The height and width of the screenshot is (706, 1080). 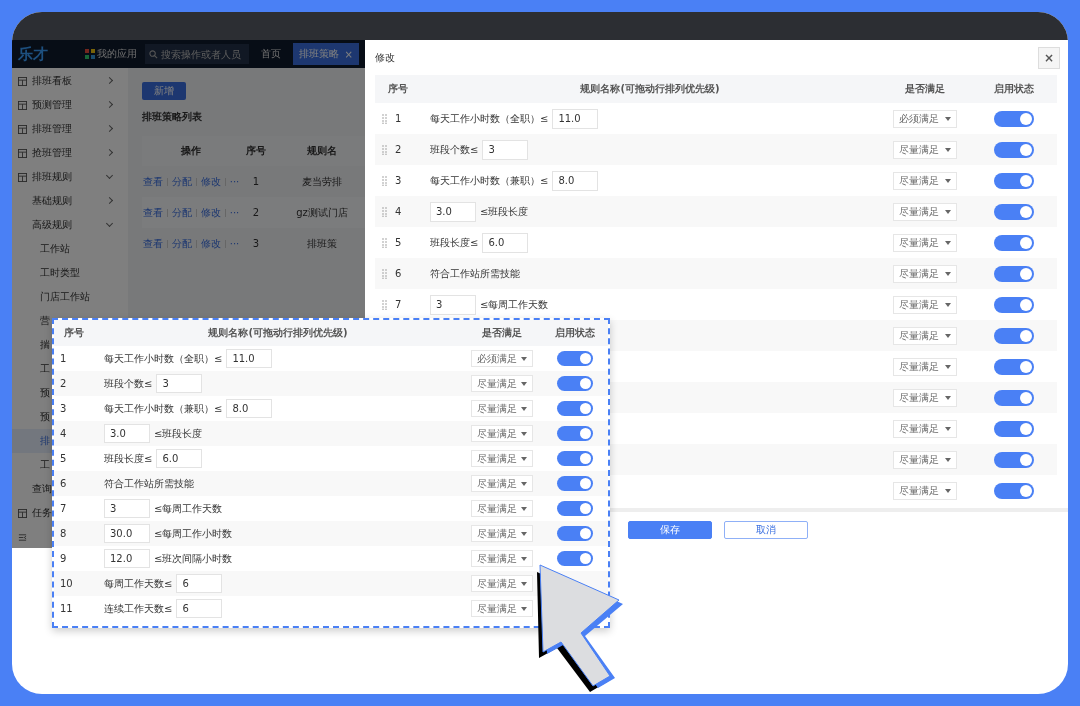 What do you see at coordinates (52, 201) in the screenshot?
I see `menu-item: 基础规则` at bounding box center [52, 201].